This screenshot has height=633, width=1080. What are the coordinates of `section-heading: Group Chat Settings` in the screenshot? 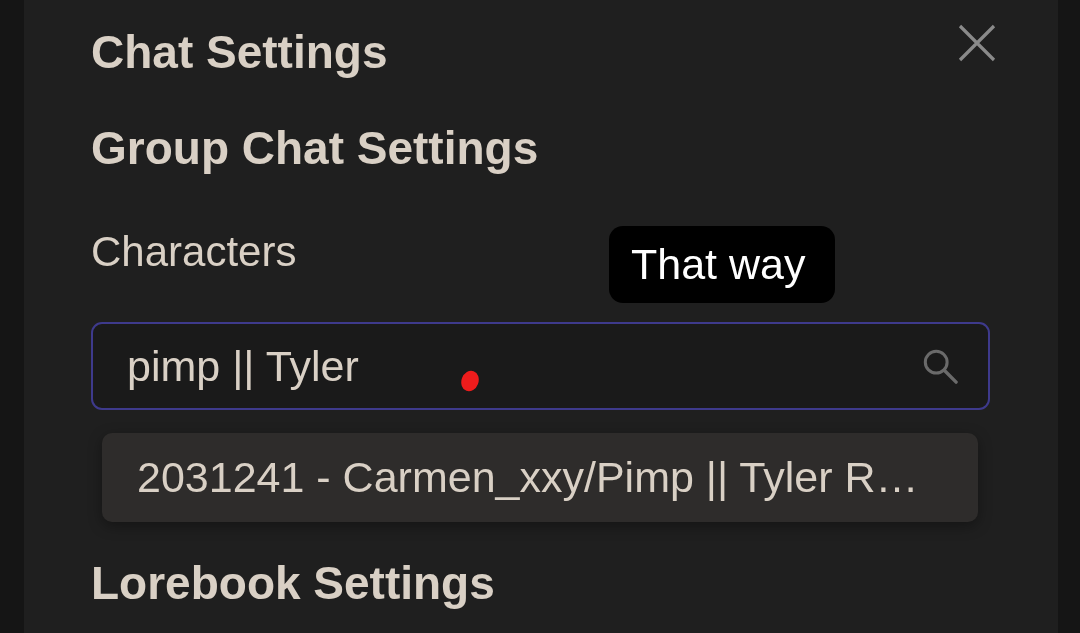 It's located at (315, 148).